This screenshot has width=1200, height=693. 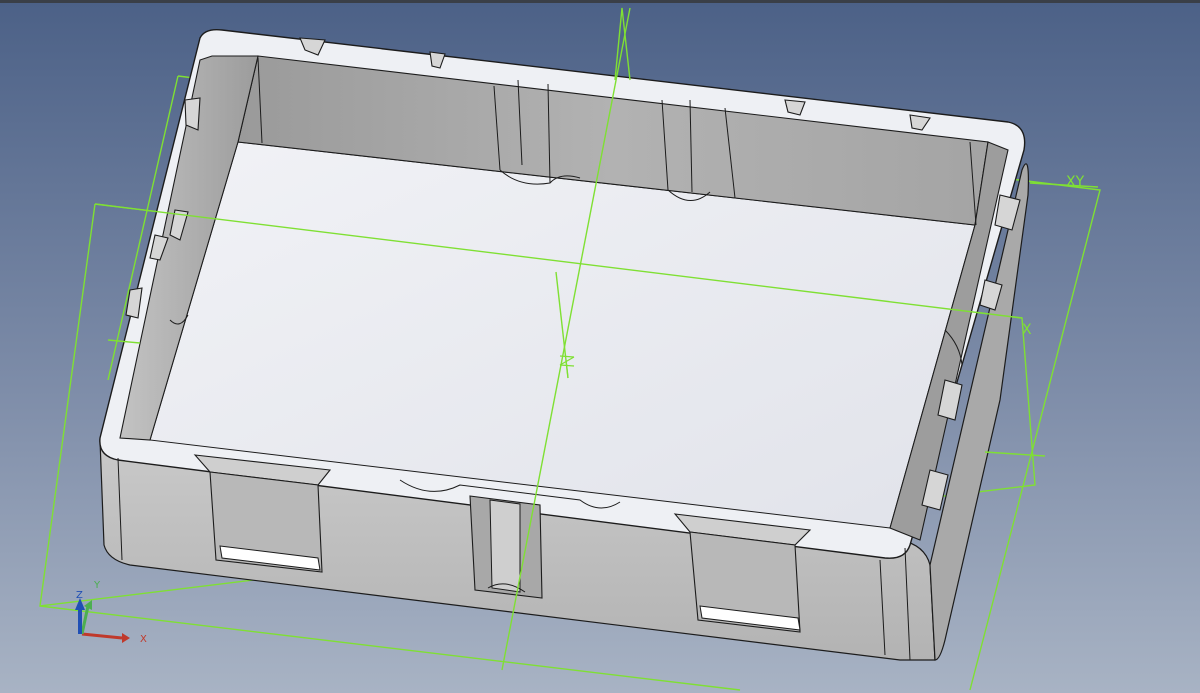 What do you see at coordinates (97, 585) in the screenshot?
I see `triad-y-label: Y` at bounding box center [97, 585].